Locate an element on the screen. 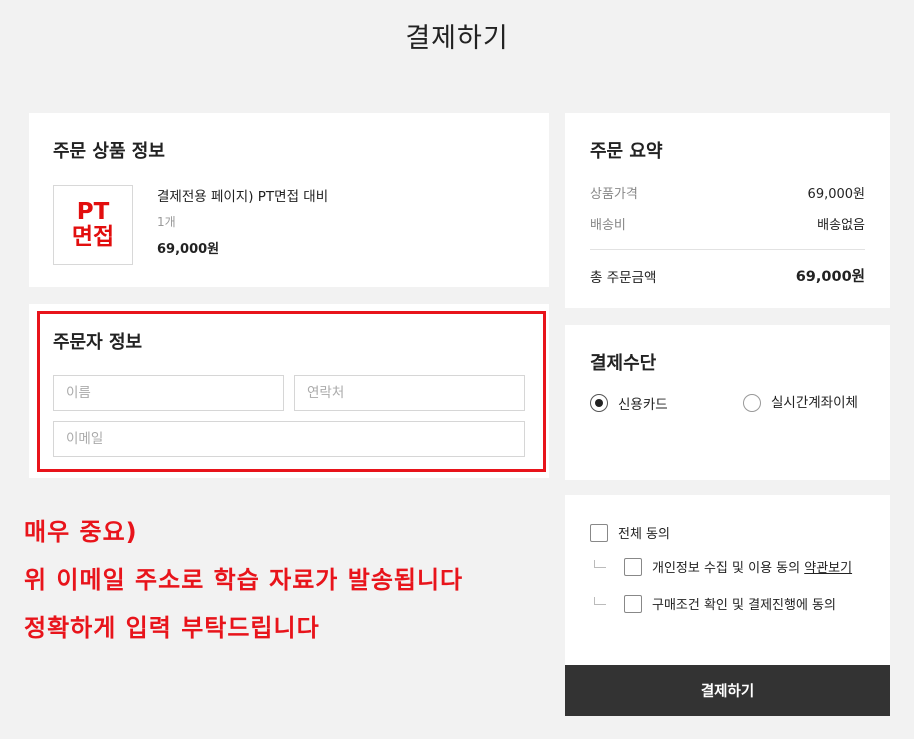 The width and height of the screenshot is (914, 739). agree-privacy-text: 개인정보 수집 및 이용 동의 약관보기 is located at coordinates (758, 568).